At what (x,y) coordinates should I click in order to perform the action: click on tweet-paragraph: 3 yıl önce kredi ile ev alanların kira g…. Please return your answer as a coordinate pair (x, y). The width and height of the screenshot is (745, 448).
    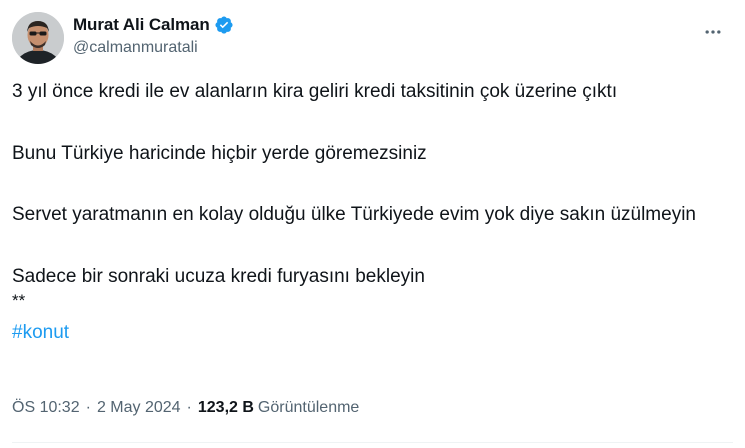
    Looking at the image, I should click on (315, 91).